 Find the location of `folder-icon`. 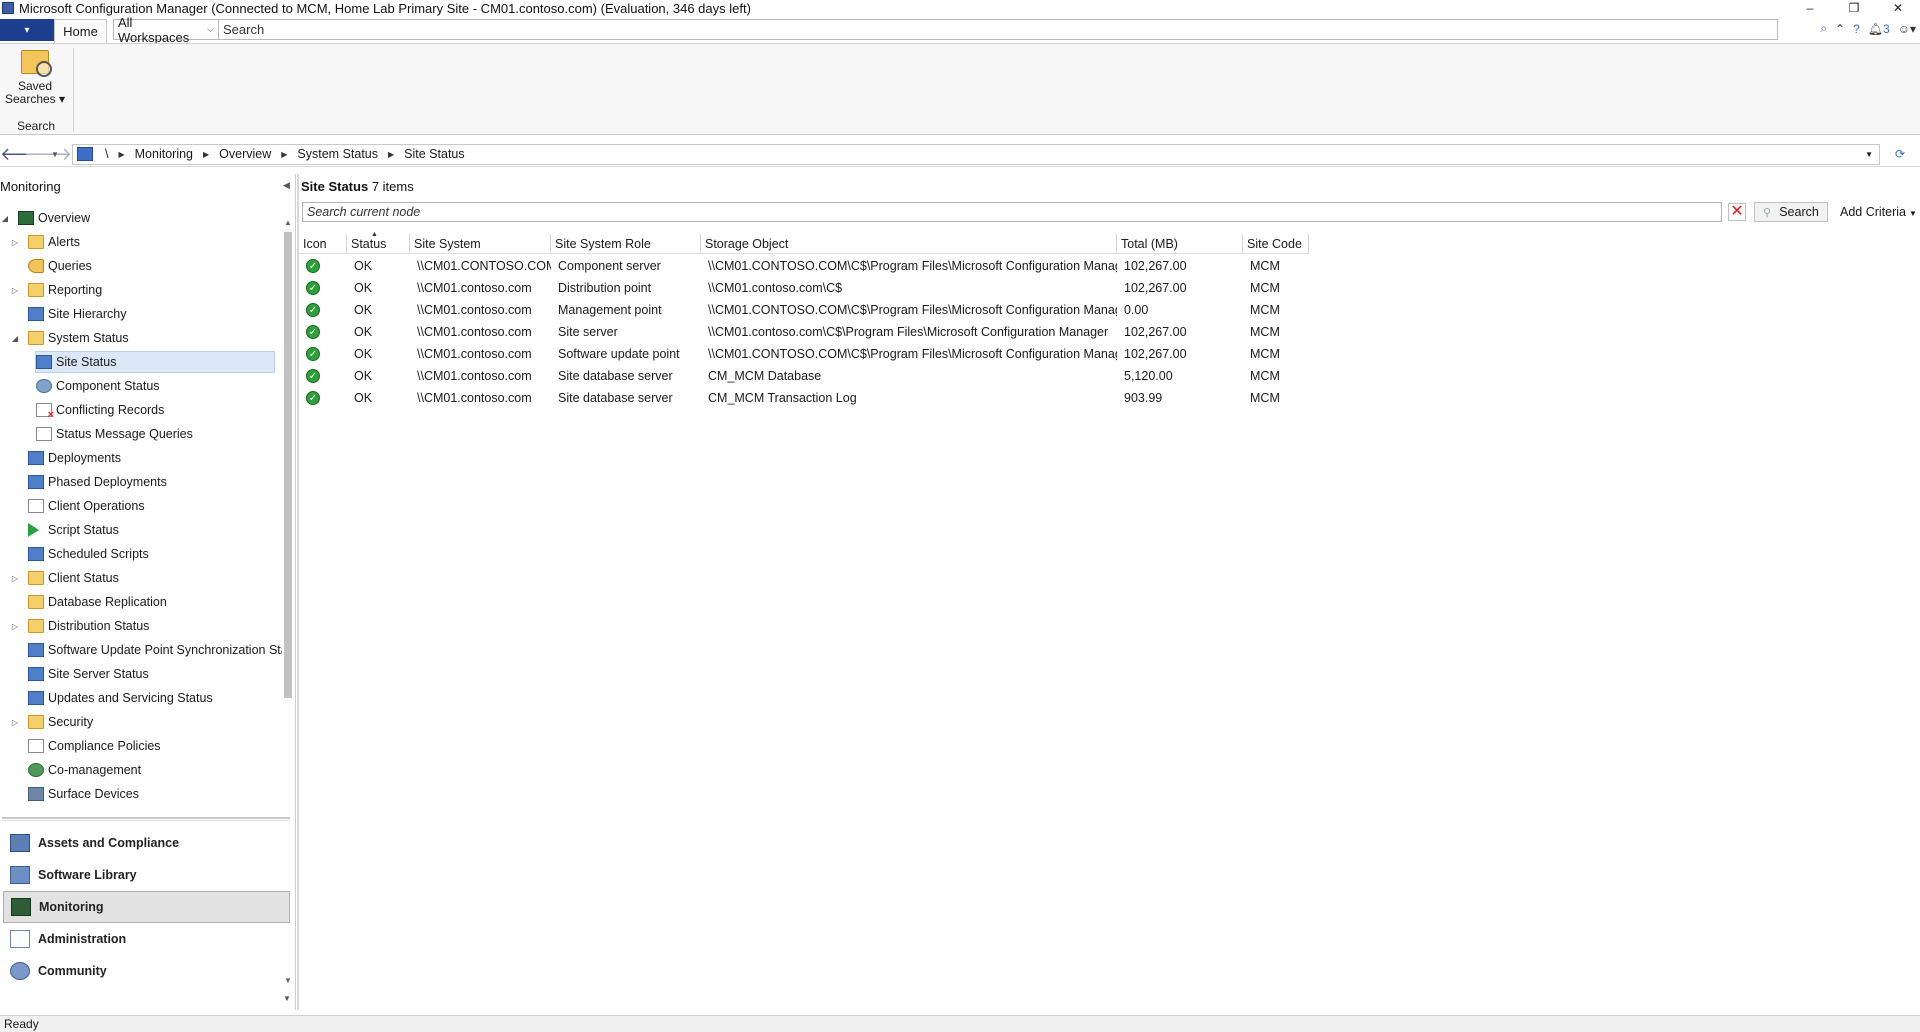

folder-icon is located at coordinates (36, 242).